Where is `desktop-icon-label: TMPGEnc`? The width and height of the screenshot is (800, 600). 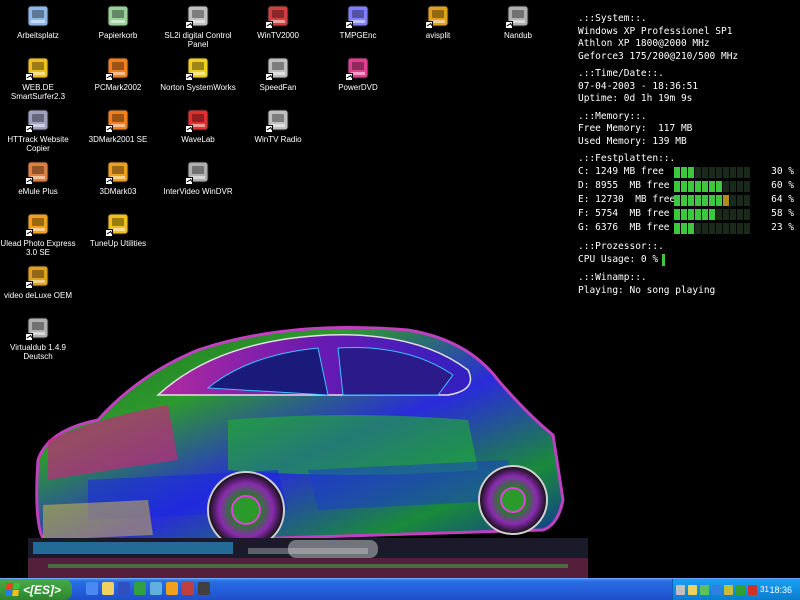 desktop-icon-label: TMPGEnc is located at coordinates (358, 35).